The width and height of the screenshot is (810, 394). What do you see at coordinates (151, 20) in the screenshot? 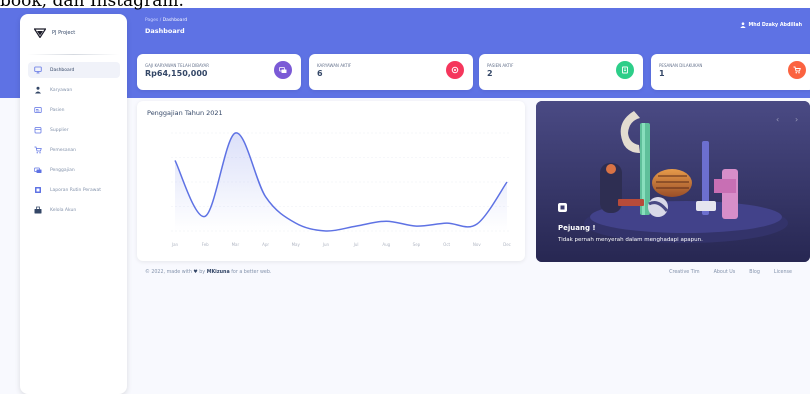
I see `breadcrumb-root: Pages` at bounding box center [151, 20].